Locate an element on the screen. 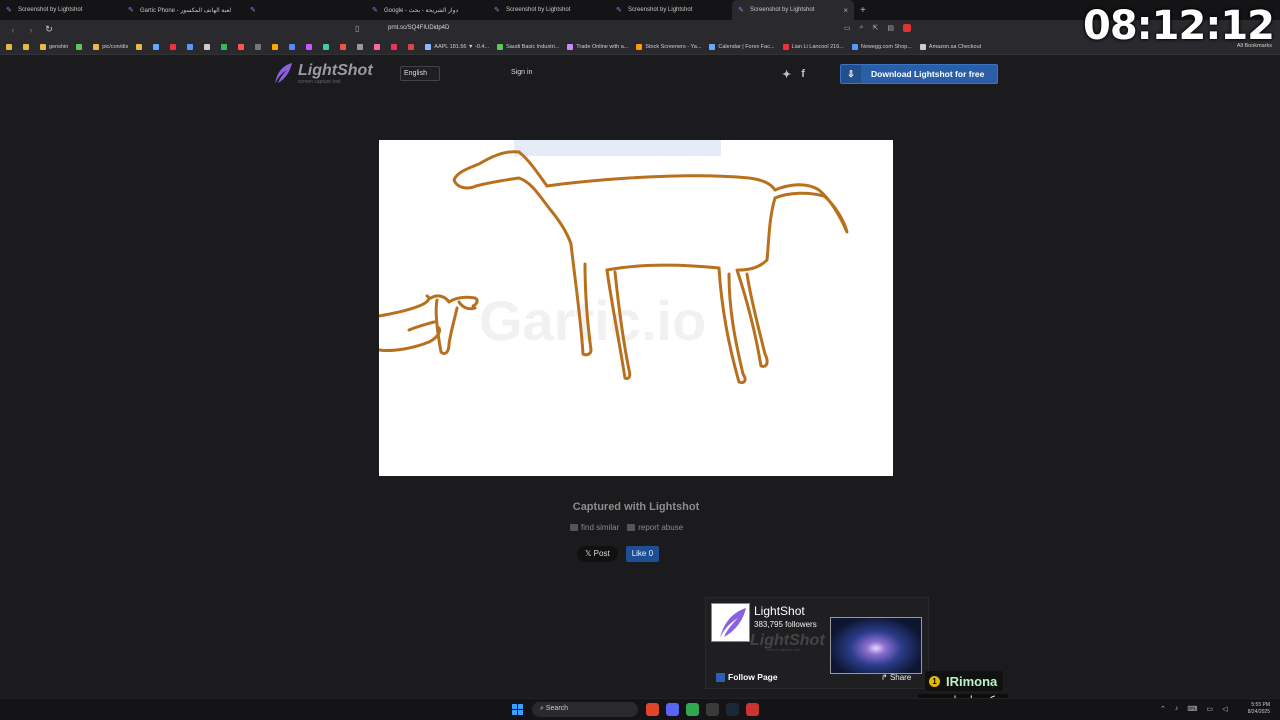  report-abuse-link: report abuse is located at coordinates (655, 527).